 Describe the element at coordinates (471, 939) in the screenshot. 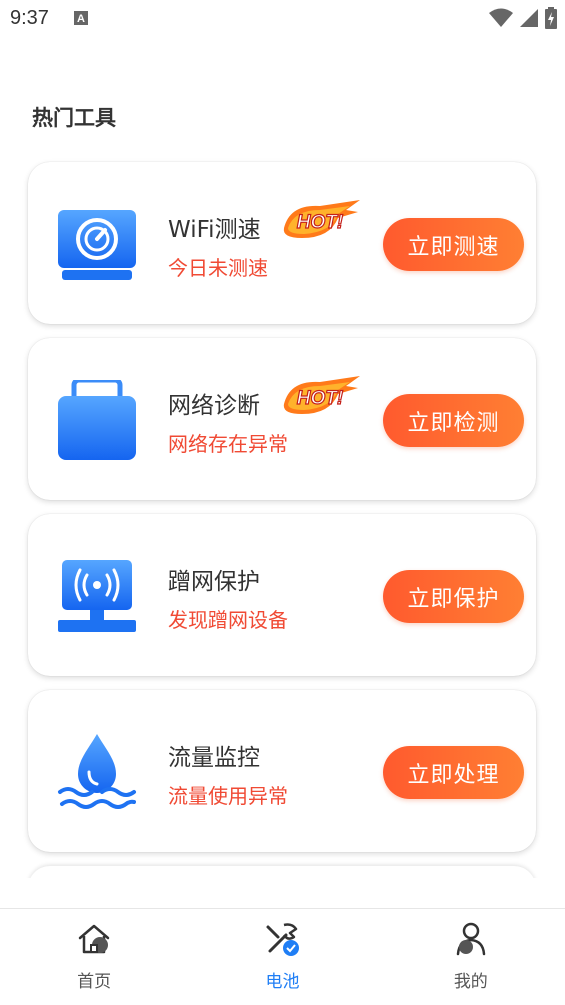

I see `user-icon` at that location.